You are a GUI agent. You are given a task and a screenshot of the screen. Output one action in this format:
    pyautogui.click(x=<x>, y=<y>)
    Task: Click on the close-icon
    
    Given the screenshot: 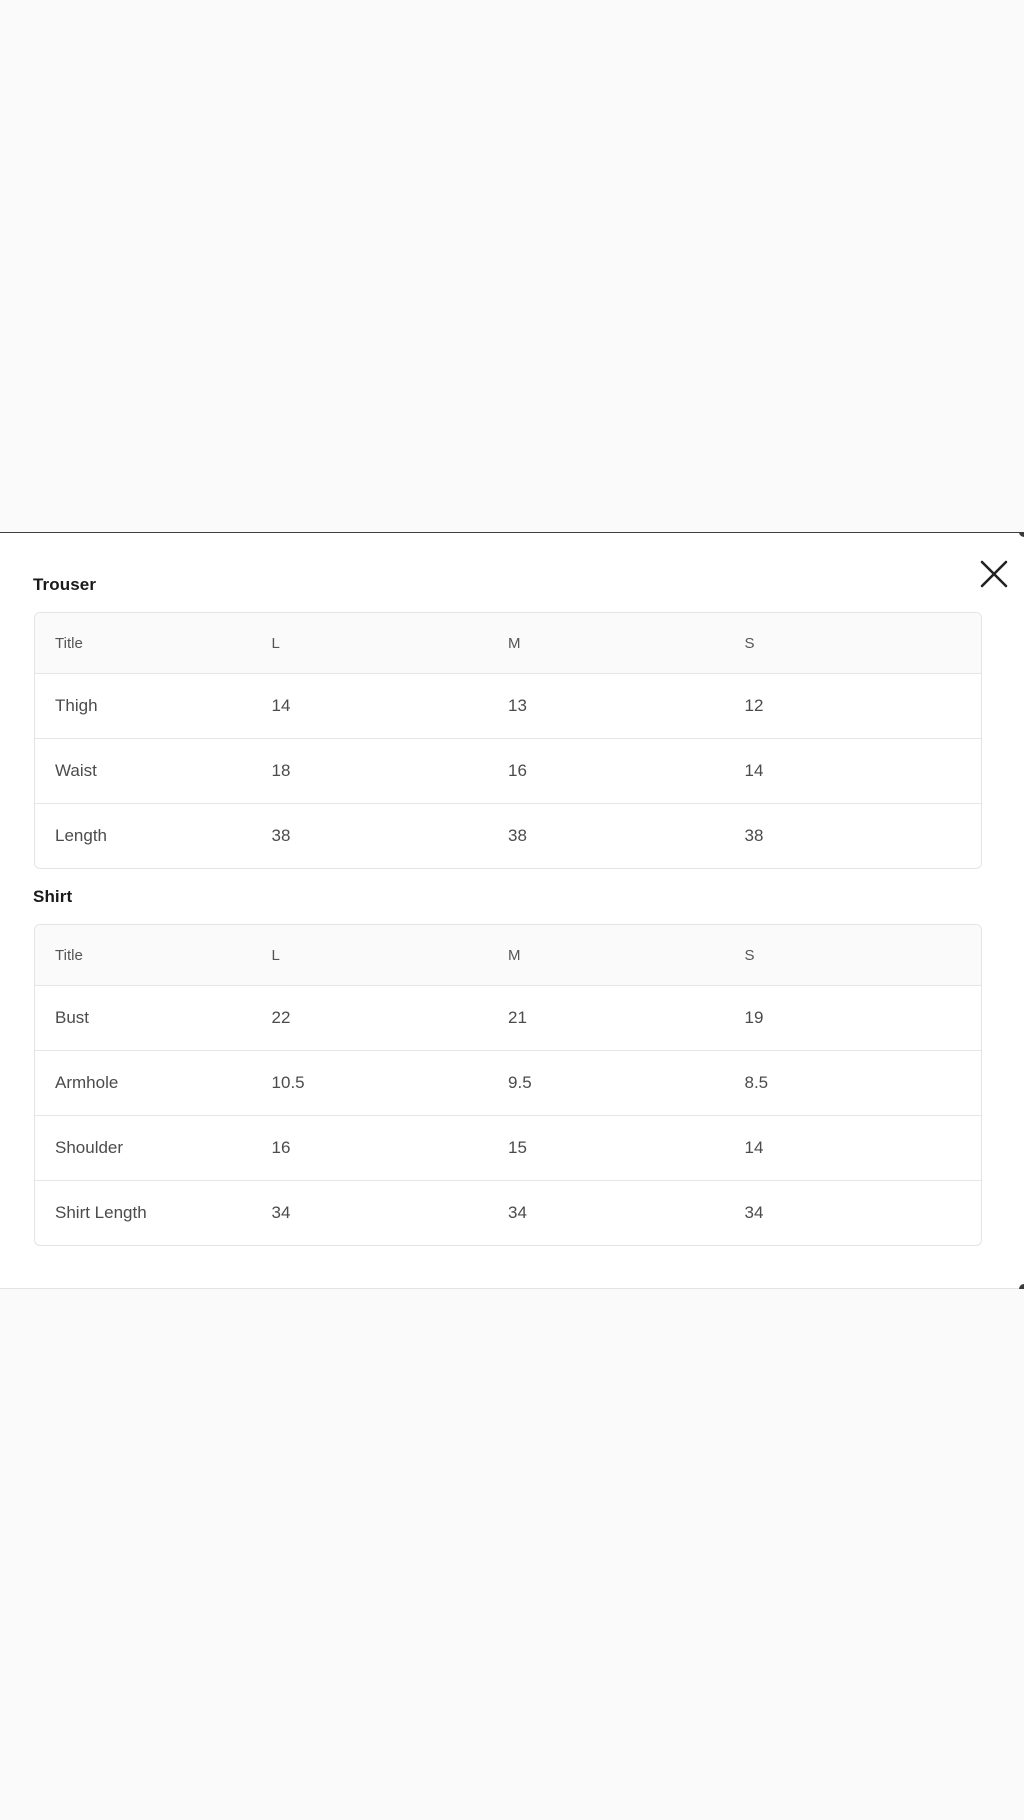 What is the action you would take?
    pyautogui.click(x=994, y=574)
    